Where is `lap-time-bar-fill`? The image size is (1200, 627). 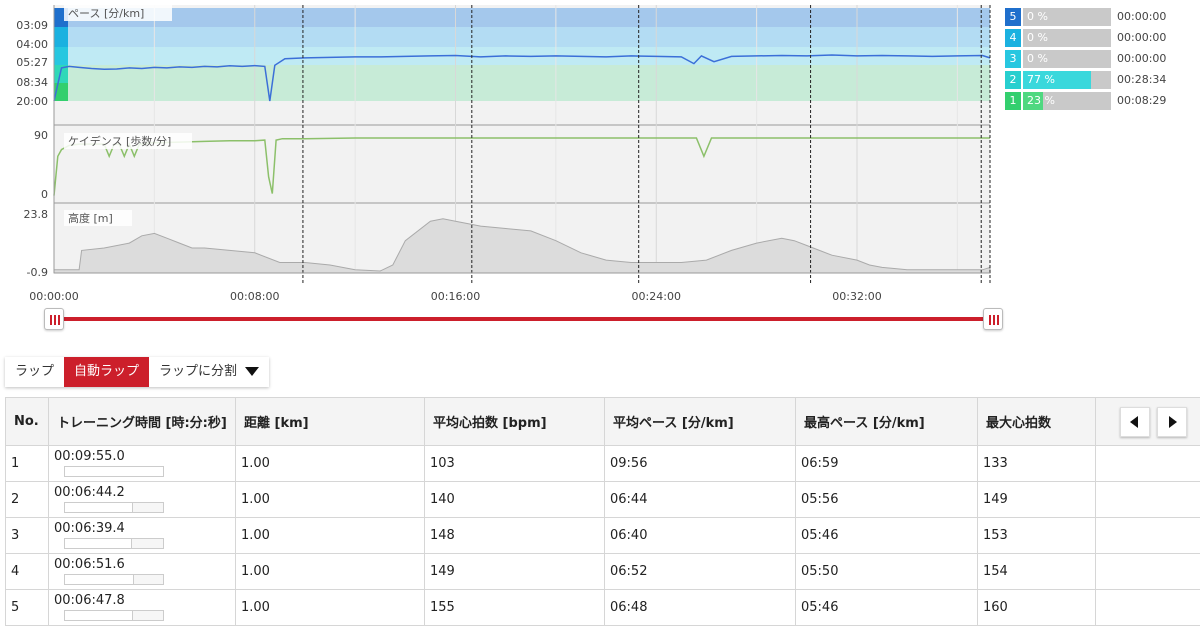 lap-time-bar-fill is located at coordinates (99, 579).